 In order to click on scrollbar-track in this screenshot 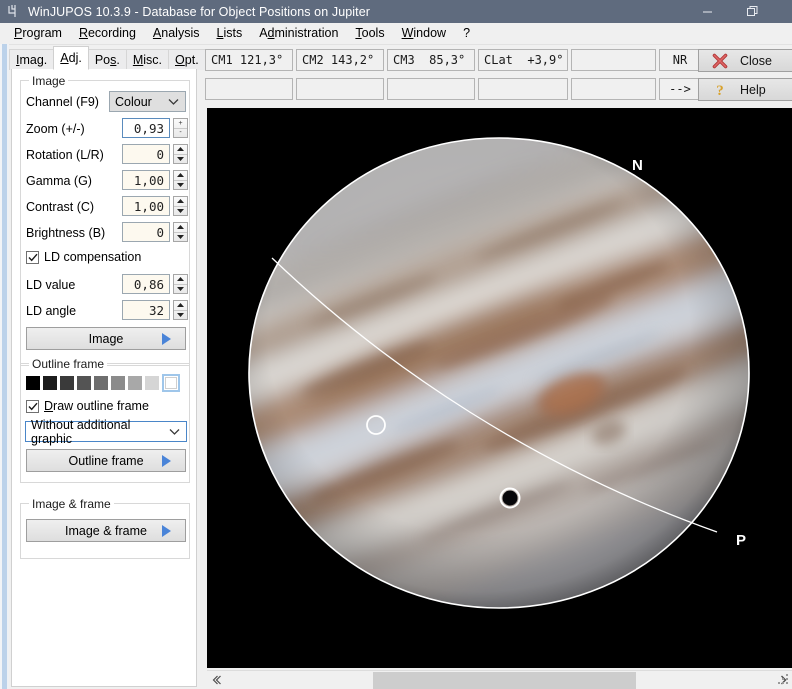, I will do `click(499, 680)`.